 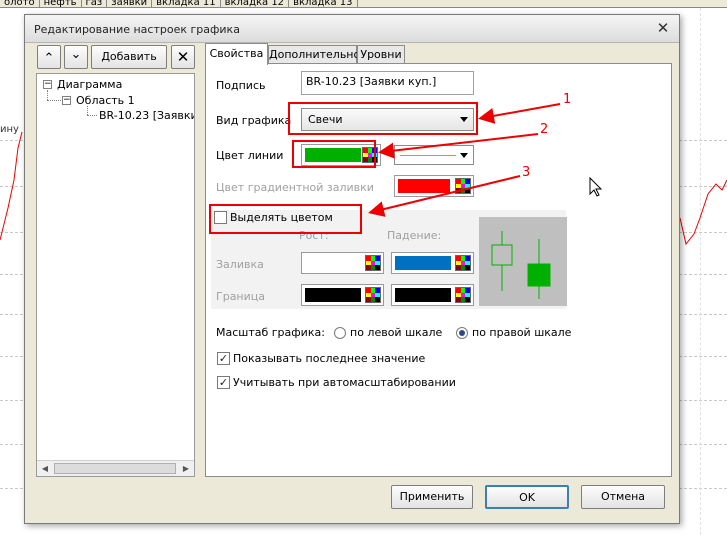 I want to click on line-style-preview, so click(x=428, y=155).